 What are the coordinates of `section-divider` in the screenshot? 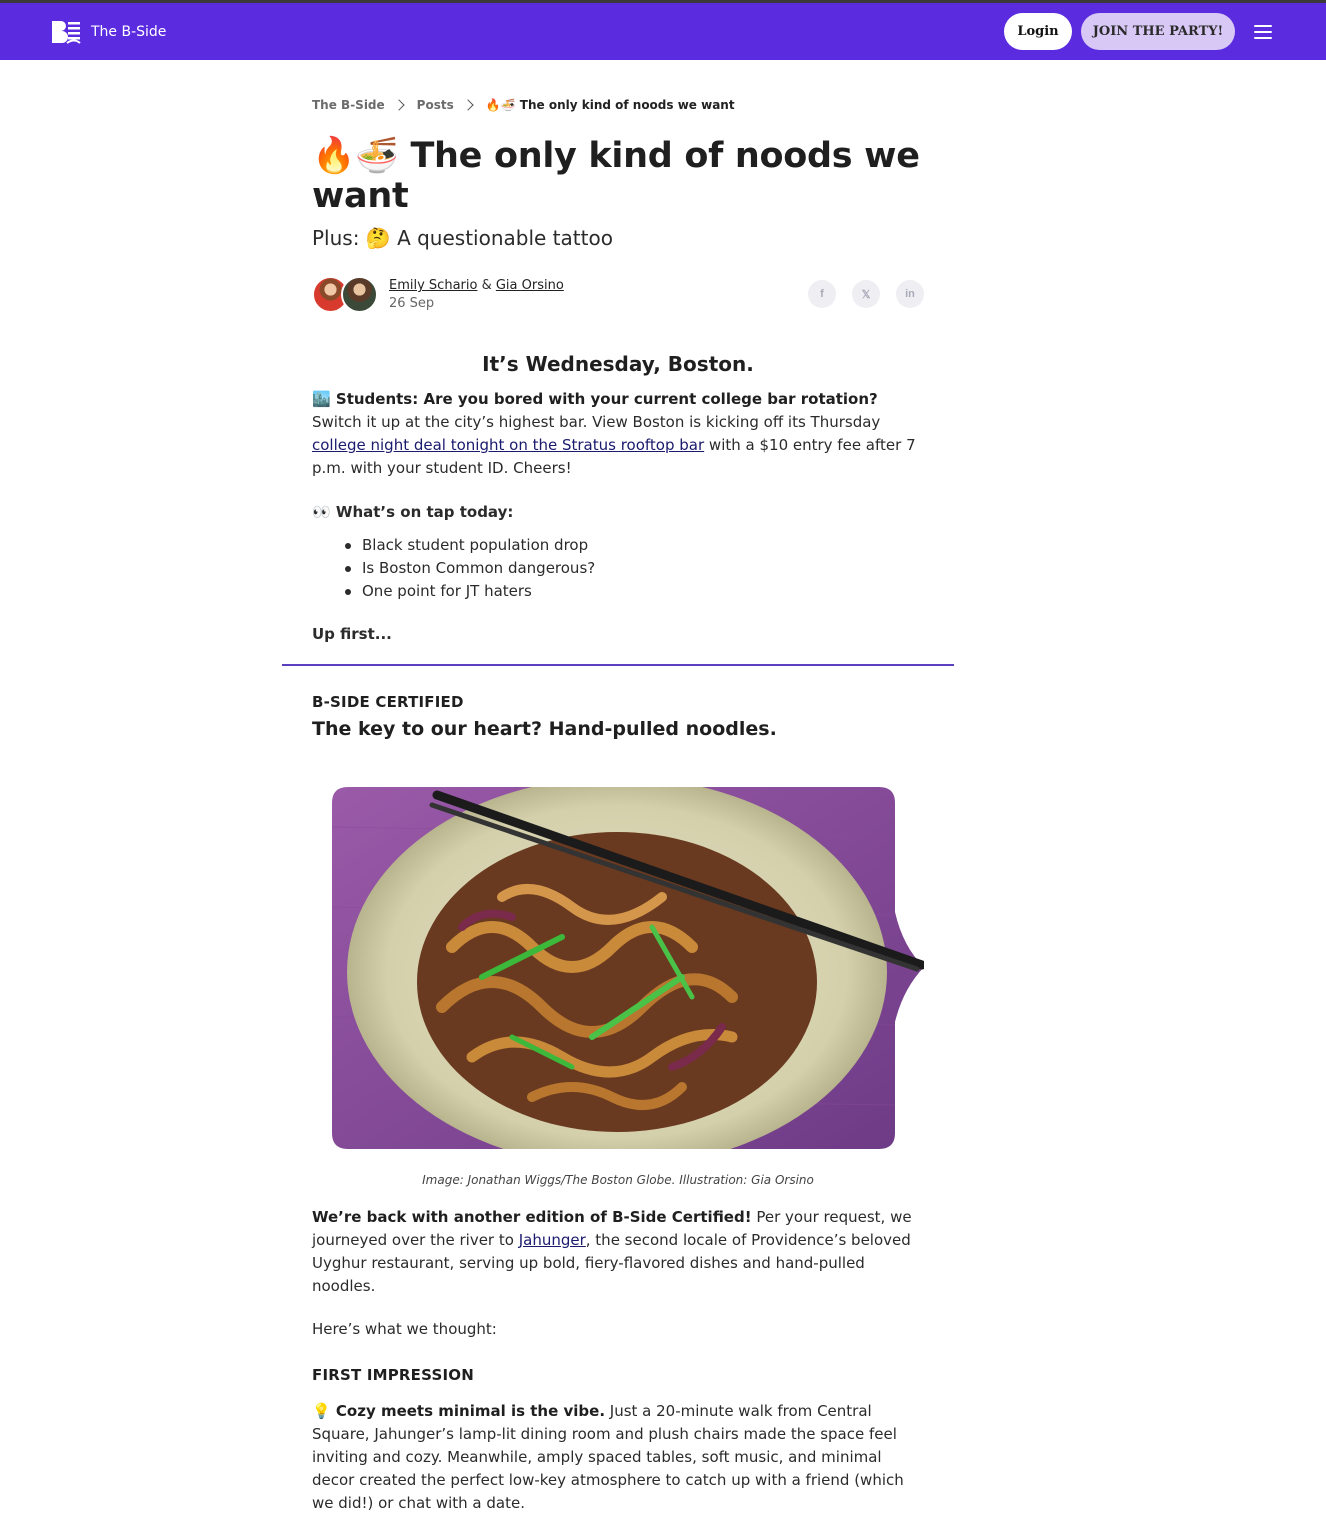 It's located at (618, 665).